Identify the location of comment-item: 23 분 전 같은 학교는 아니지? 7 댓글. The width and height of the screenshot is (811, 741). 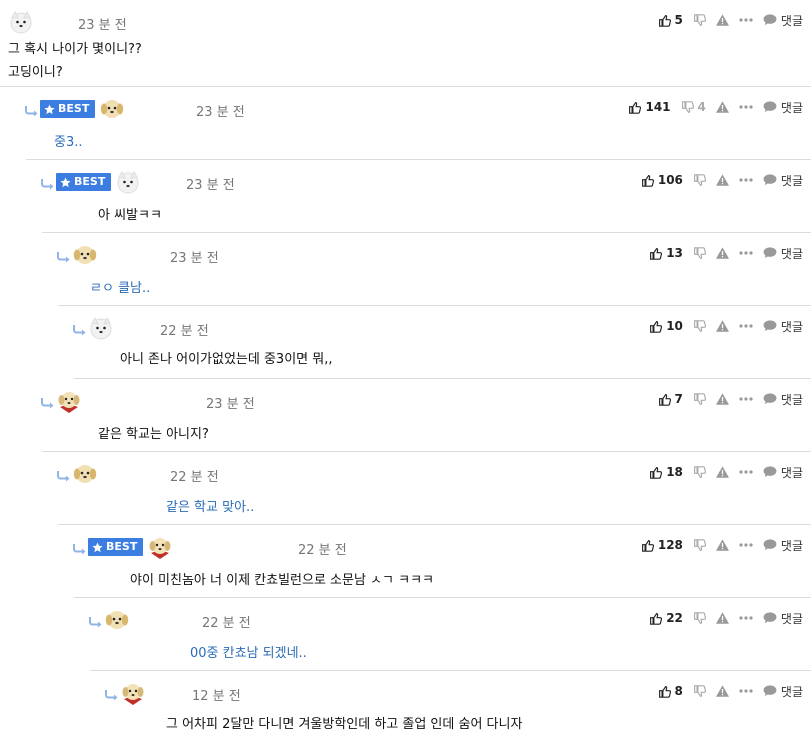
(405, 415).